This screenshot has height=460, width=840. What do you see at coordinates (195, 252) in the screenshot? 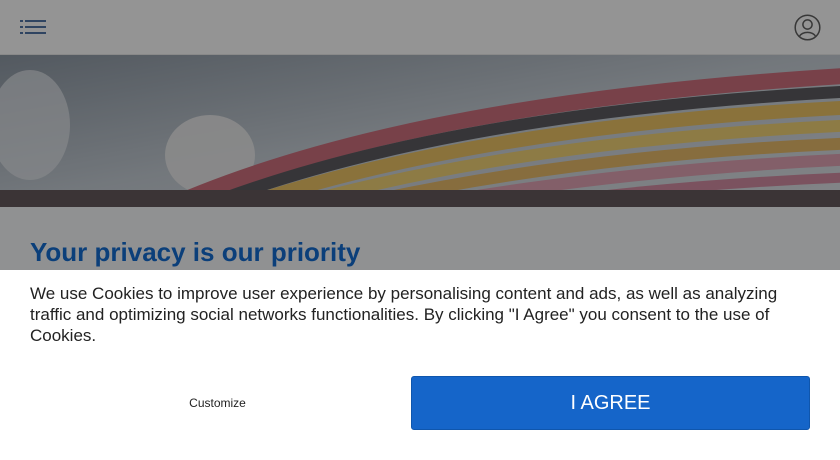
I see `page-title: Your privacy is our priority` at bounding box center [195, 252].